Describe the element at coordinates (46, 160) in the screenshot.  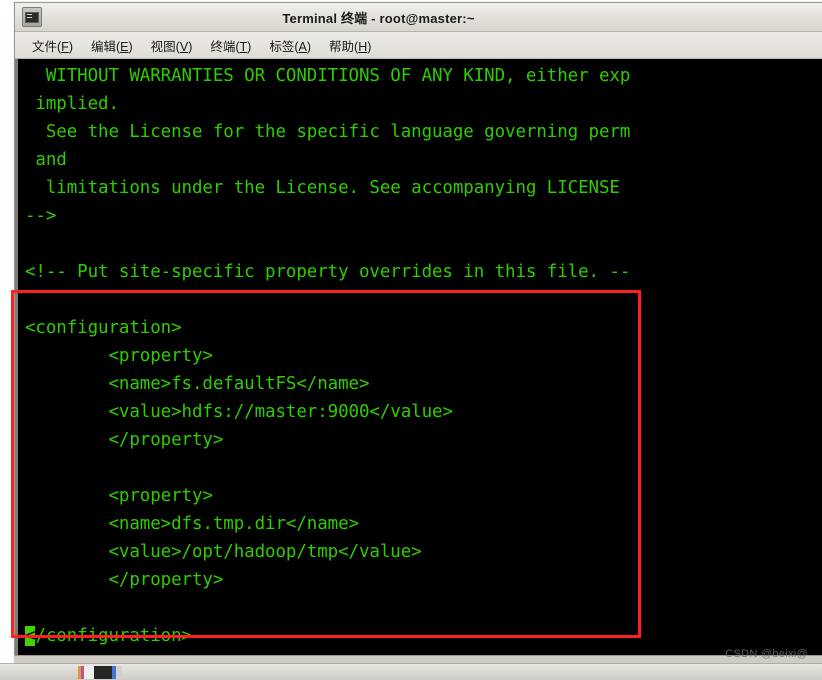
I see `terminal-line: and` at that location.